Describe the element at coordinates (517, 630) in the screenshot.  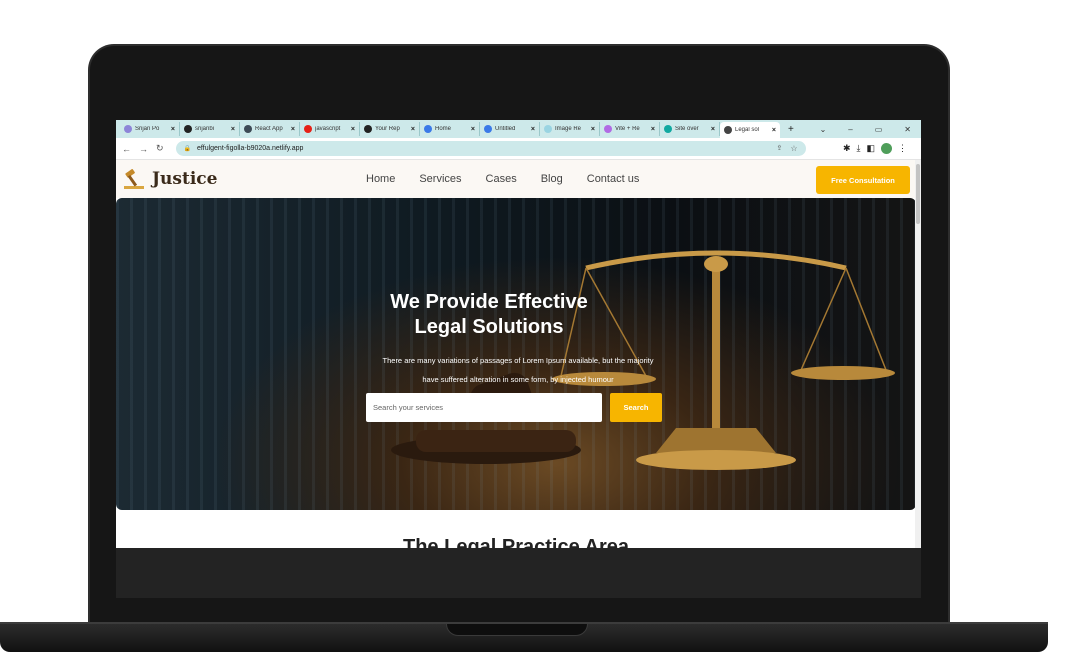
I see `laptop-notch` at that location.